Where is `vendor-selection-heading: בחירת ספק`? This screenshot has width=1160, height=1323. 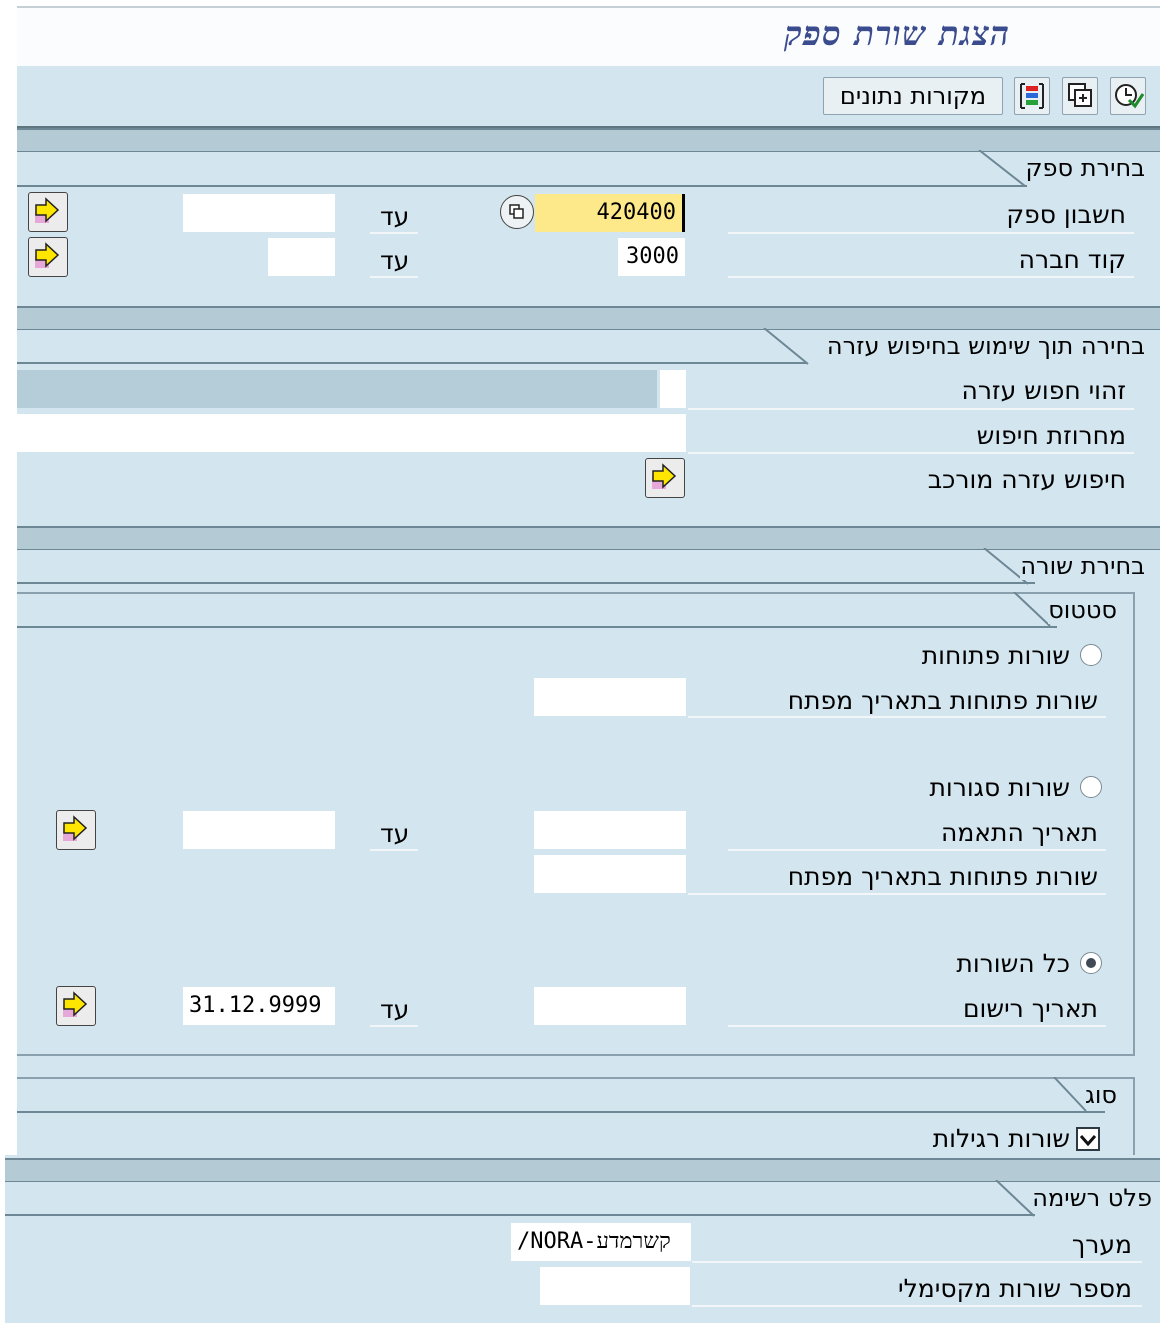 vendor-selection-heading: בחירת ספק is located at coordinates (1085, 168).